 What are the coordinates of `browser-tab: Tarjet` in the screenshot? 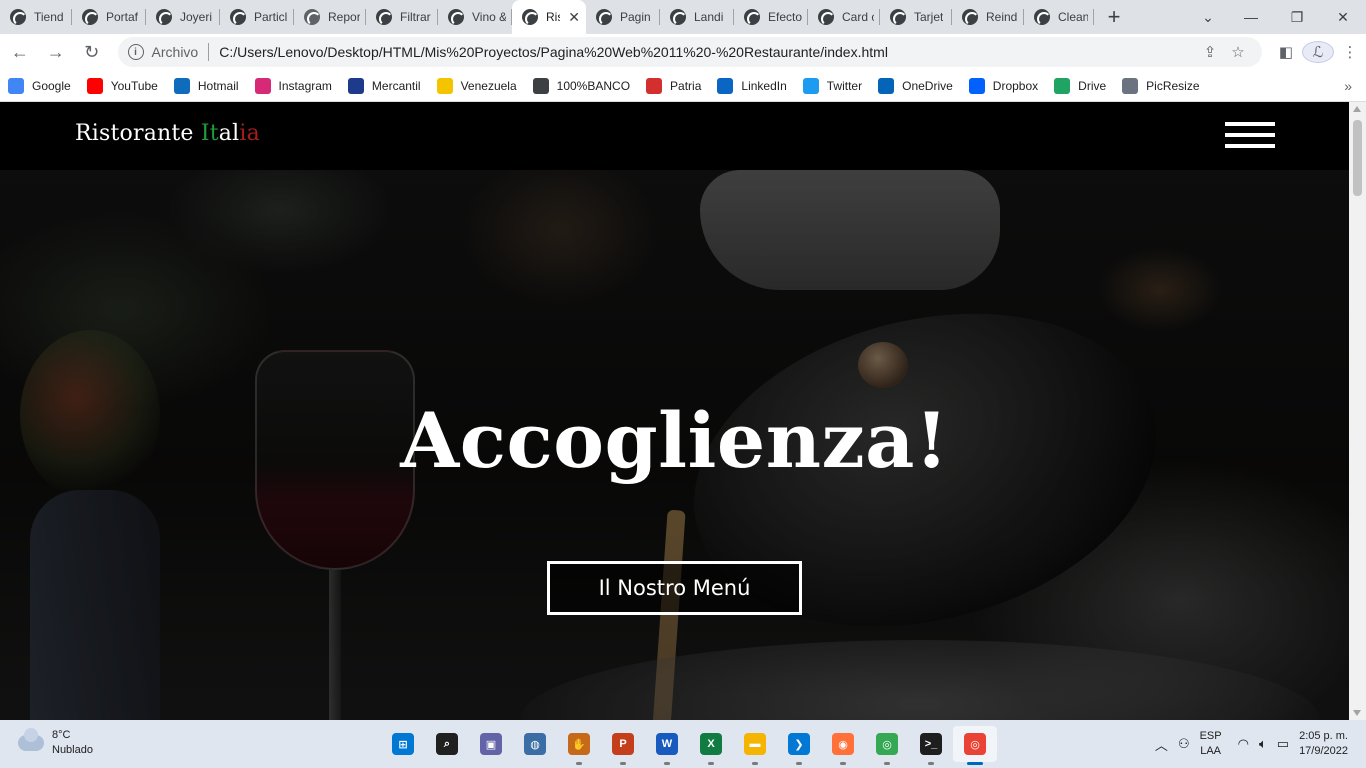 It's located at (916, 17).